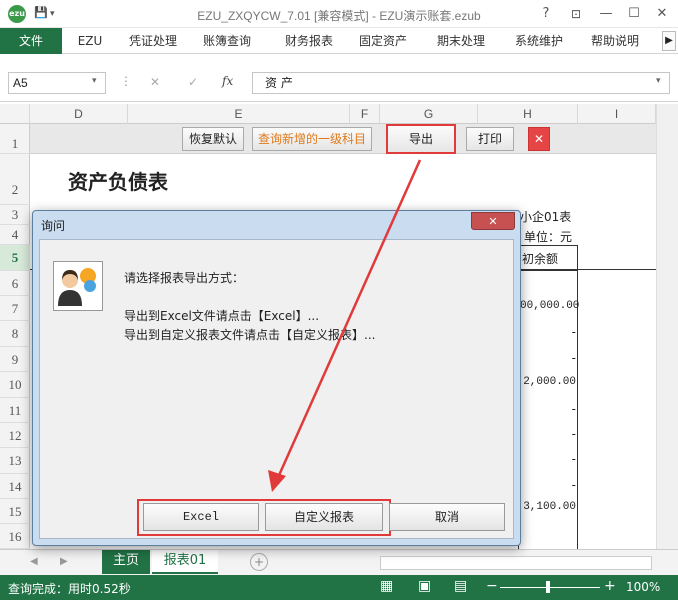  What do you see at coordinates (662, 14) in the screenshot?
I see `close-window-button: ✕` at bounding box center [662, 14].